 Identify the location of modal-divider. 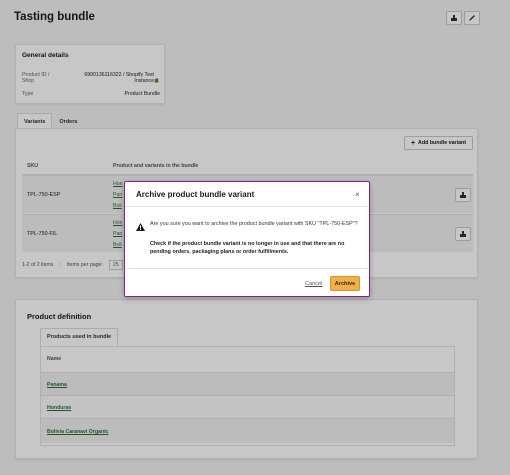
(246, 206).